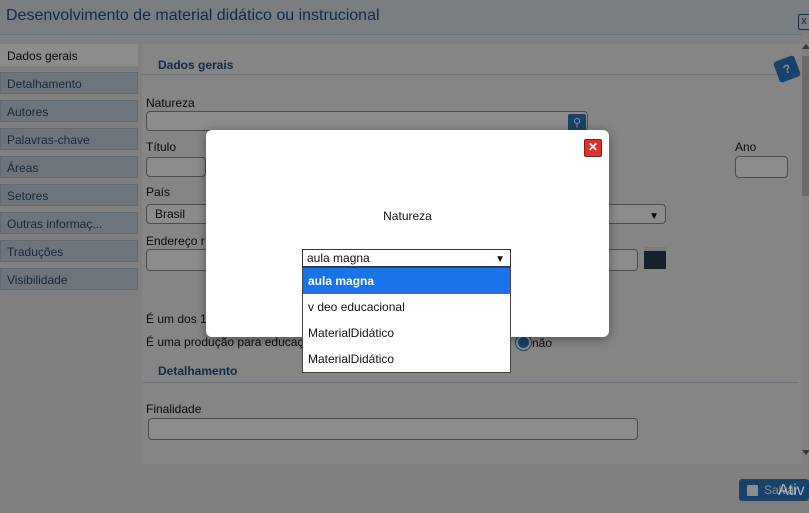 This screenshot has width=809, height=513. Describe the element at coordinates (338, 258) in the screenshot. I see `natureza-select-value: aula magna` at that location.